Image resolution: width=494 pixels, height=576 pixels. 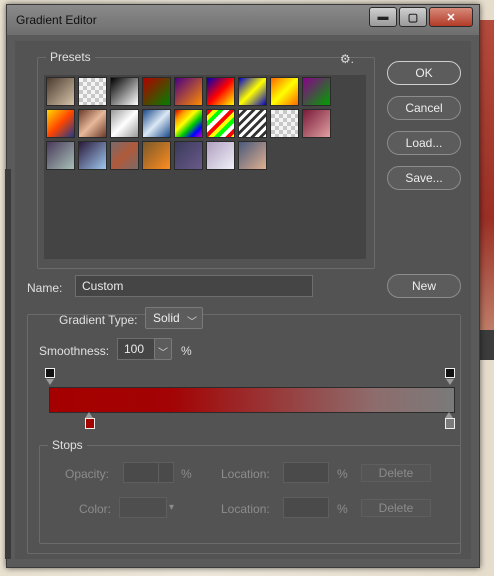 What do you see at coordinates (141, 472) in the screenshot?
I see `opacity-input` at bounding box center [141, 472].